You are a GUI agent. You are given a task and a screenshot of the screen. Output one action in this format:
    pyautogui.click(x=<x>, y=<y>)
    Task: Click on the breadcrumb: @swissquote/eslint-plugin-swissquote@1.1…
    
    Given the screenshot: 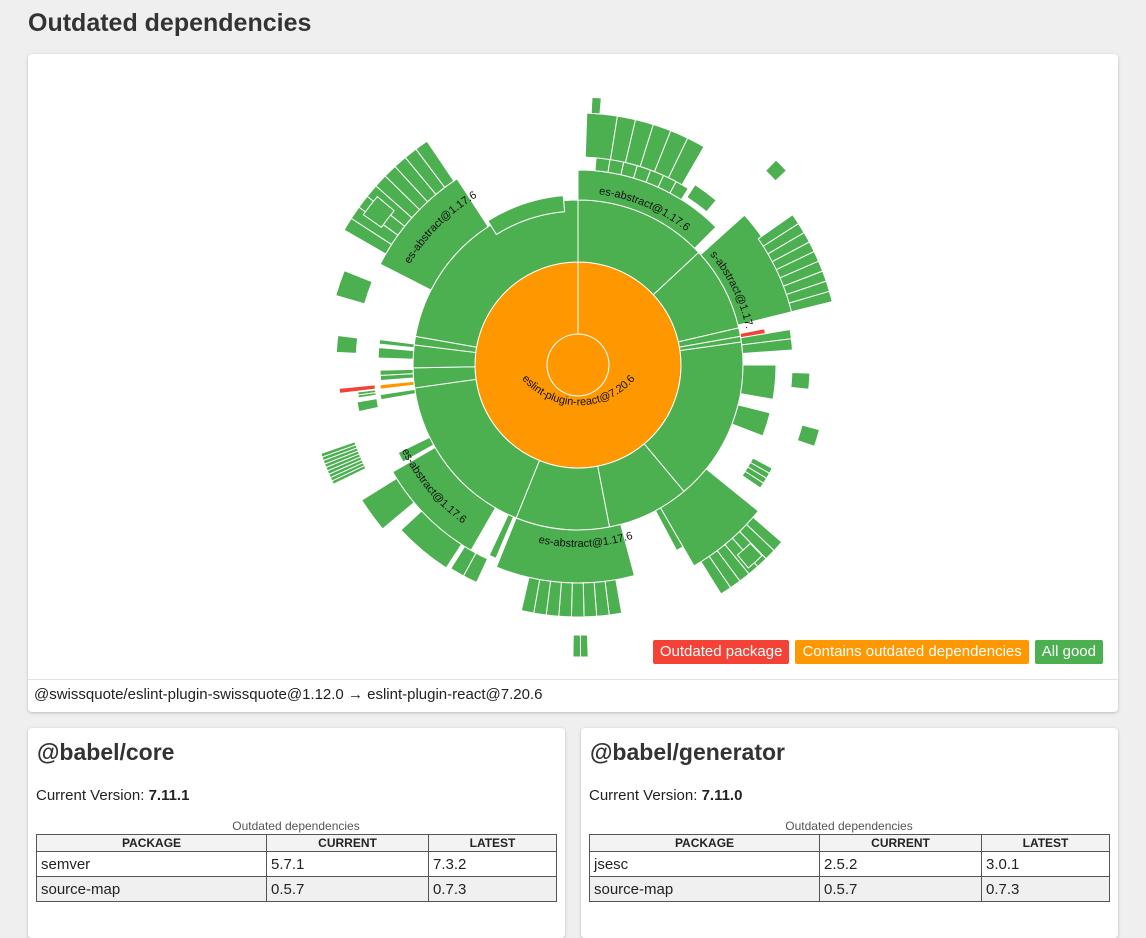 What is the action you would take?
    pyautogui.click(x=573, y=695)
    